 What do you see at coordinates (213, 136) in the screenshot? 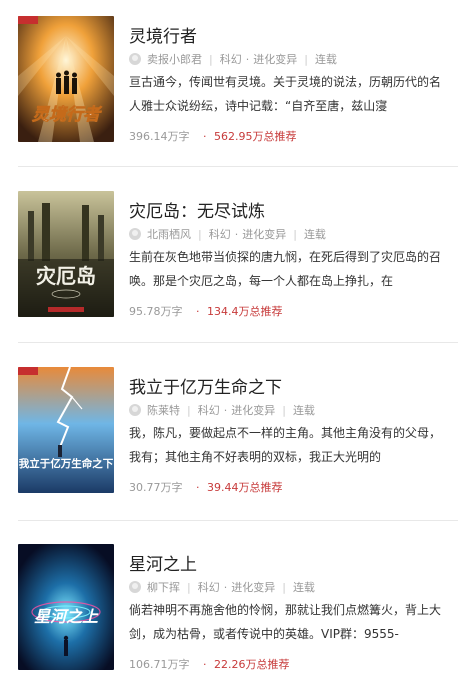
I see `book-stats: 396.14万字 · 562.95万总推荐` at bounding box center [213, 136].